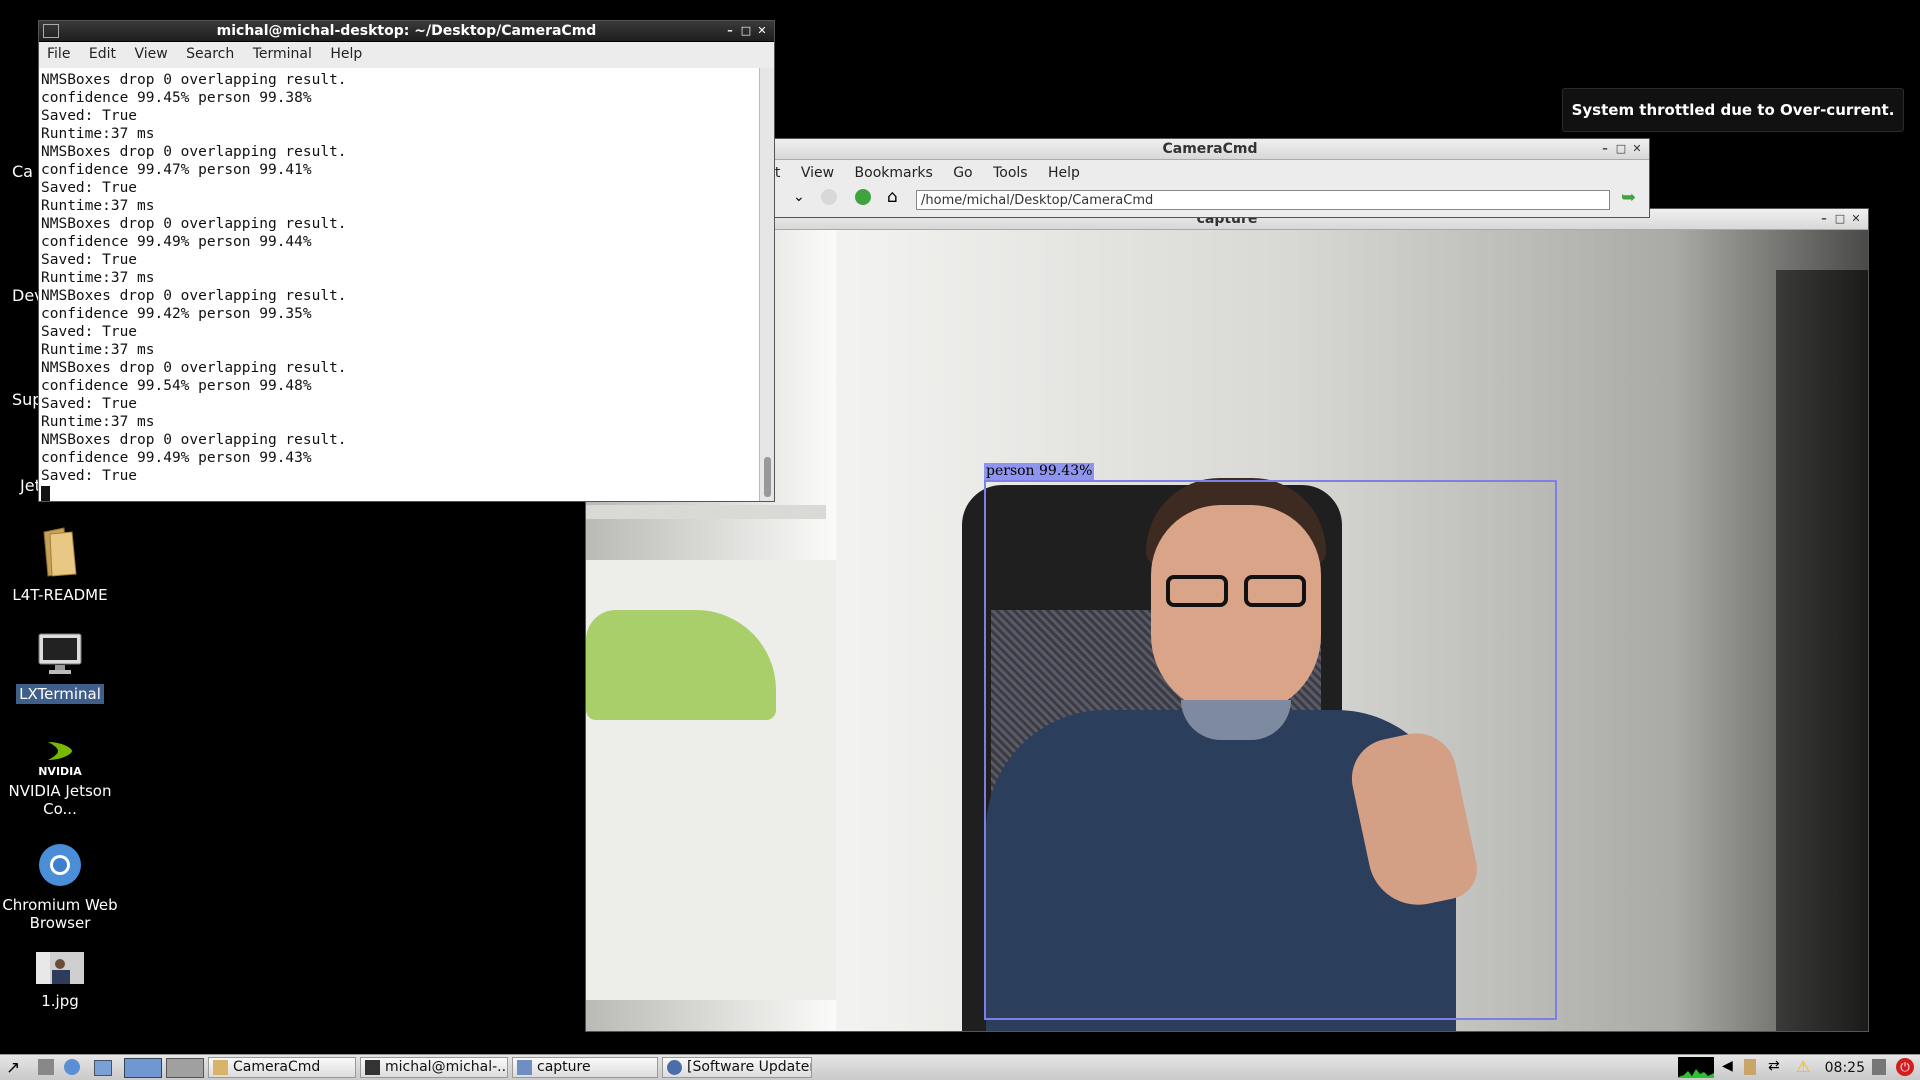 The width and height of the screenshot is (1920, 1080). What do you see at coordinates (406, 54) in the screenshot?
I see `terminal-menubar: File Edit View Search Terminal Help` at bounding box center [406, 54].